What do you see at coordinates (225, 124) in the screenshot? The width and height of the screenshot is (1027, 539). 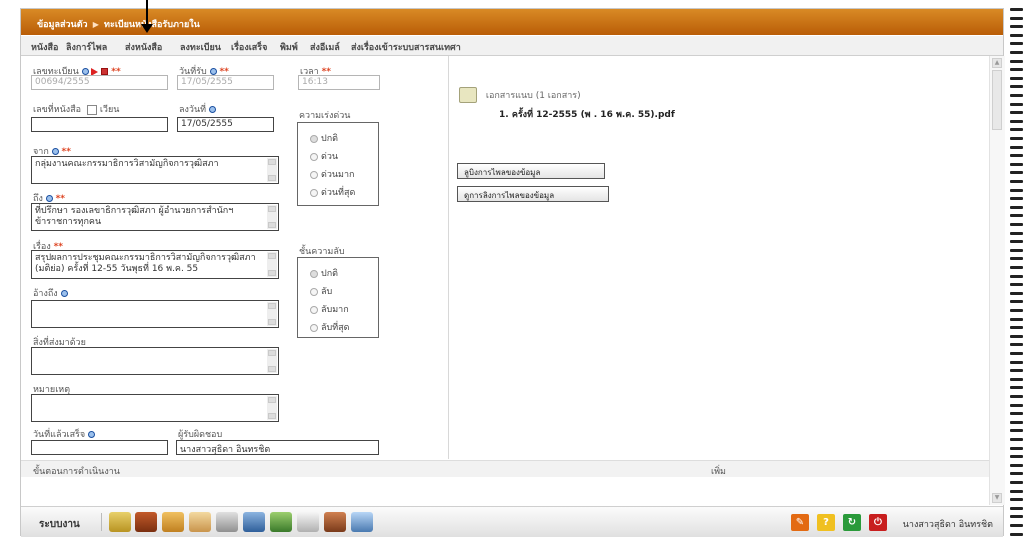 I see `dated-field: 17/05/2555` at bounding box center [225, 124].